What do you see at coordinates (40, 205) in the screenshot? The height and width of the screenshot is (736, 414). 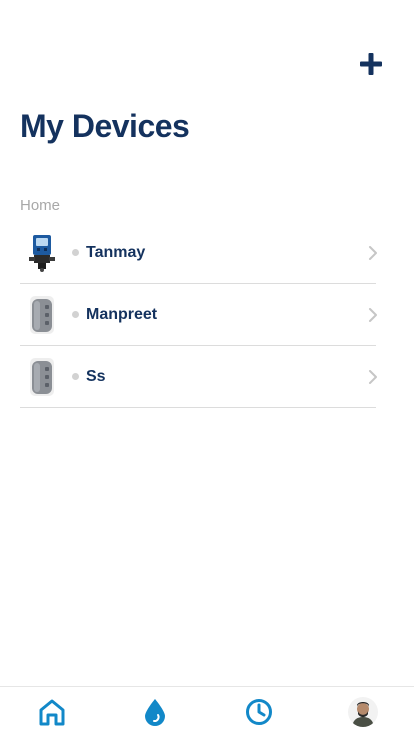 I see `section-label-home: Home` at bounding box center [40, 205].